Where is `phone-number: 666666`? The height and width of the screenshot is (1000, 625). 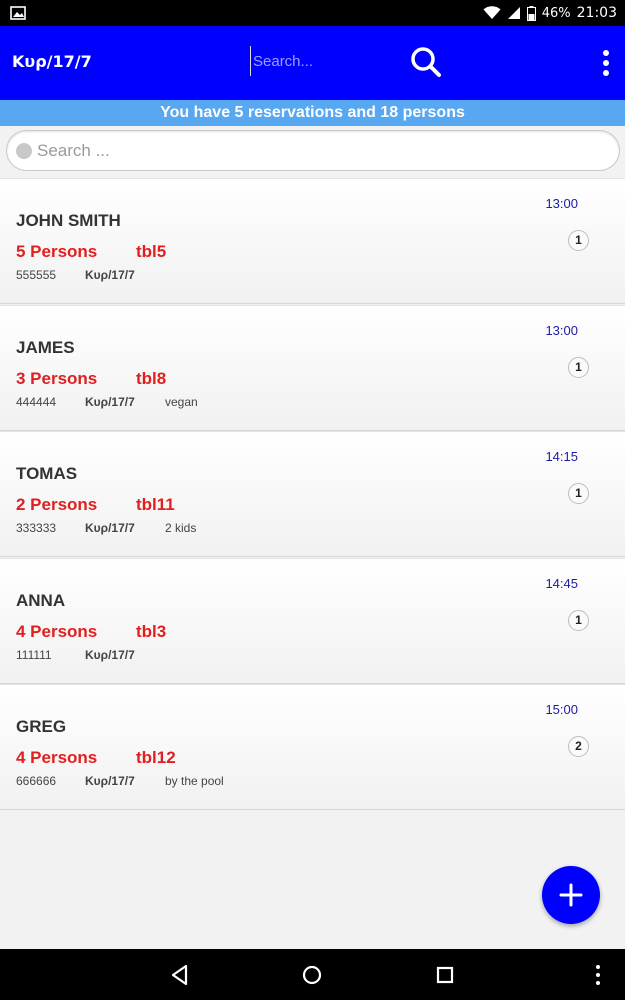 phone-number: 666666 is located at coordinates (36, 781).